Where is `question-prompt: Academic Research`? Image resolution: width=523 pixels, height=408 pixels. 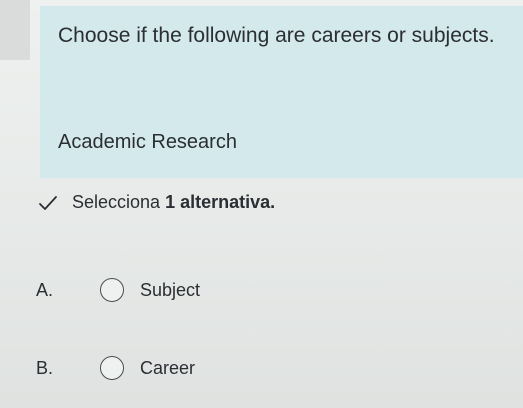
question-prompt: Academic Research is located at coordinates (147, 142).